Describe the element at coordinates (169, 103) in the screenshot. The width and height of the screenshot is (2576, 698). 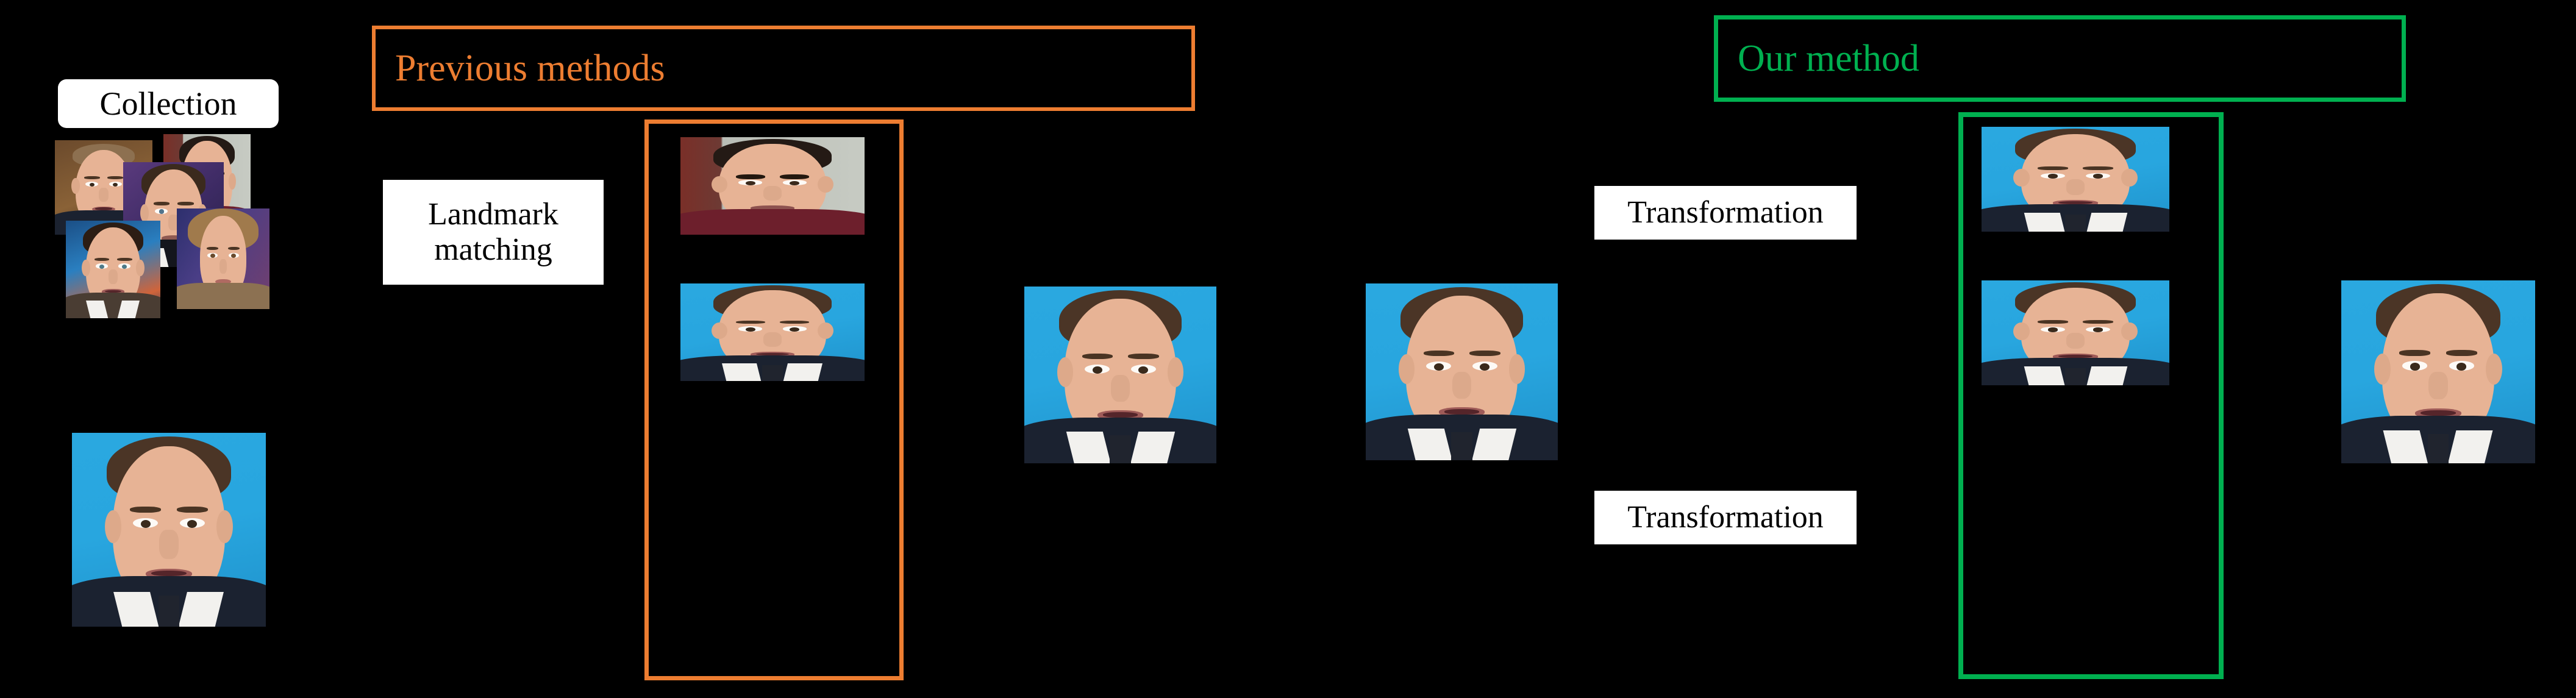
I see `collection-label: Collection` at that location.